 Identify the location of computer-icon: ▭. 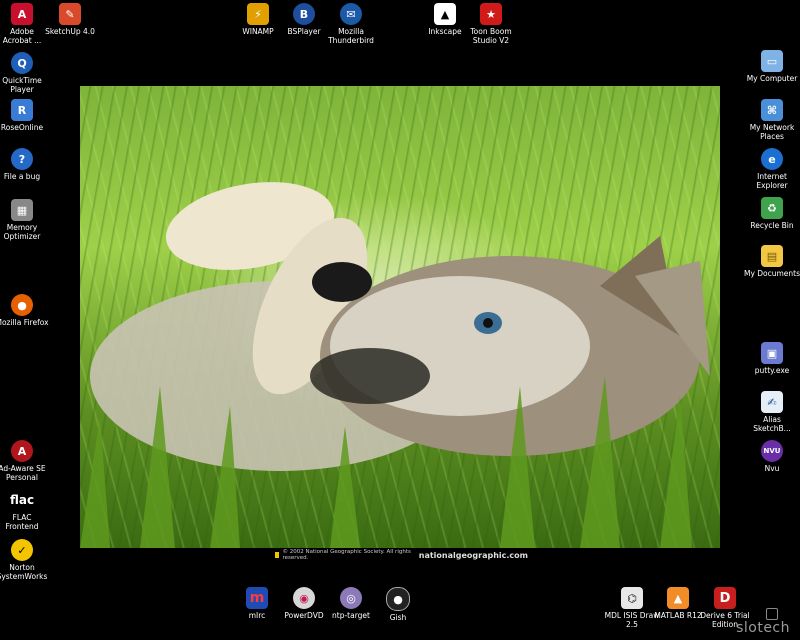
(772, 61).